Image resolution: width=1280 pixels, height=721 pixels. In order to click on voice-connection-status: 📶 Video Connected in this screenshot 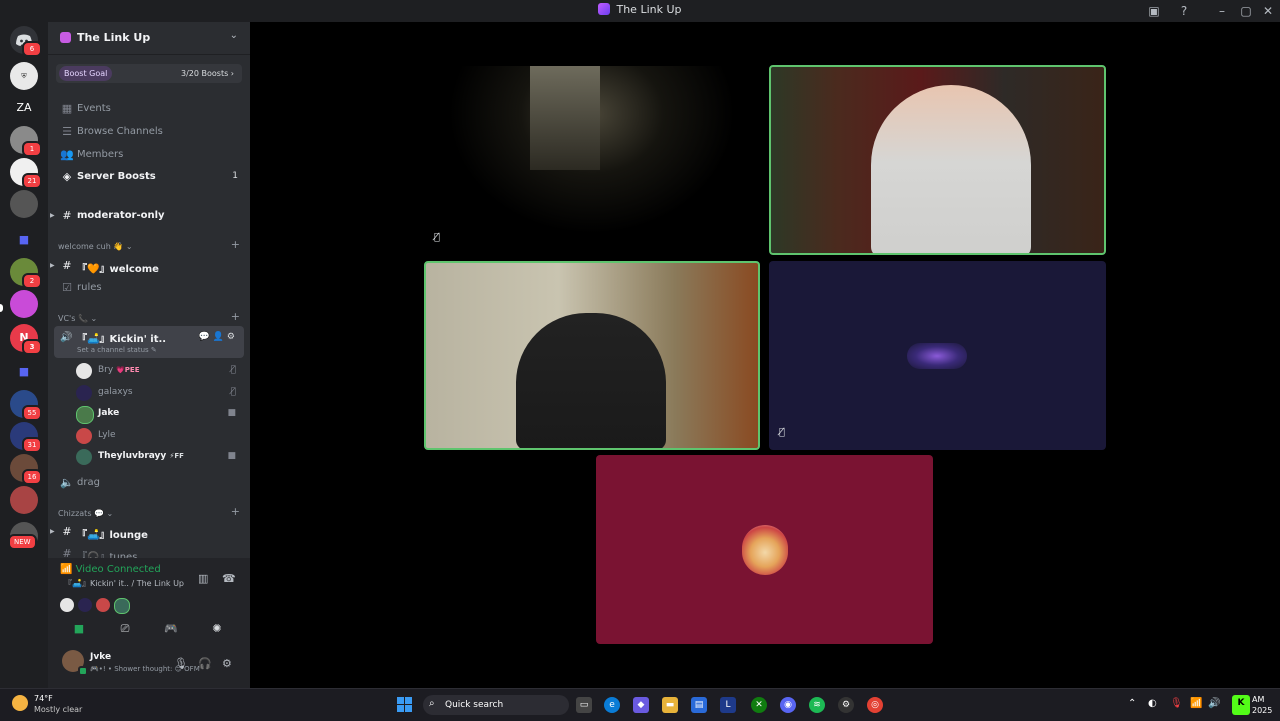, I will do `click(110, 569)`.